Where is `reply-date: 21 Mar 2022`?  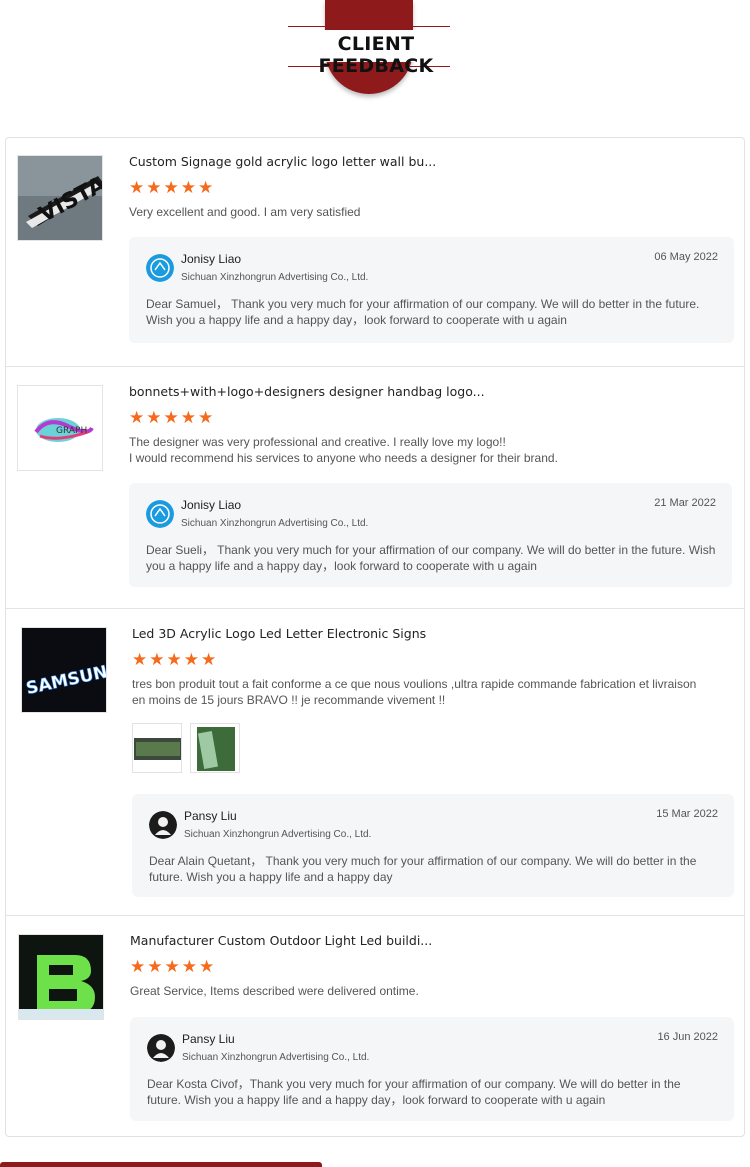 reply-date: 21 Mar 2022 is located at coordinates (685, 503).